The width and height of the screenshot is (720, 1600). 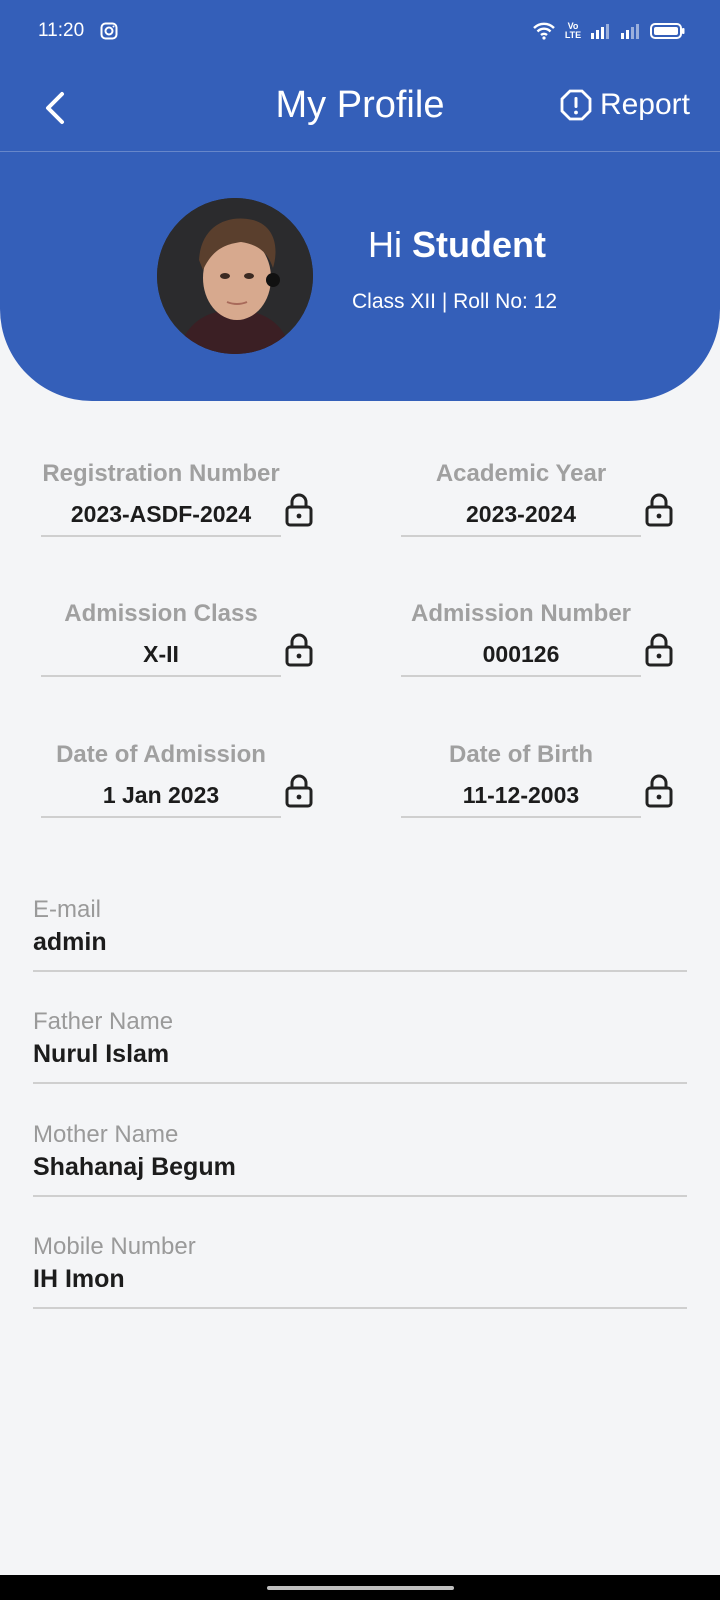 What do you see at coordinates (106, 1134) in the screenshot?
I see `field-label: Mother Name` at bounding box center [106, 1134].